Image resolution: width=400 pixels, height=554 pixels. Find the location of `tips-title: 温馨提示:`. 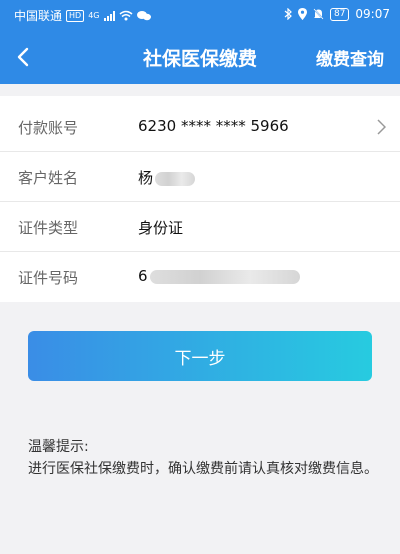

tips-title: 温馨提示: is located at coordinates (58, 447).